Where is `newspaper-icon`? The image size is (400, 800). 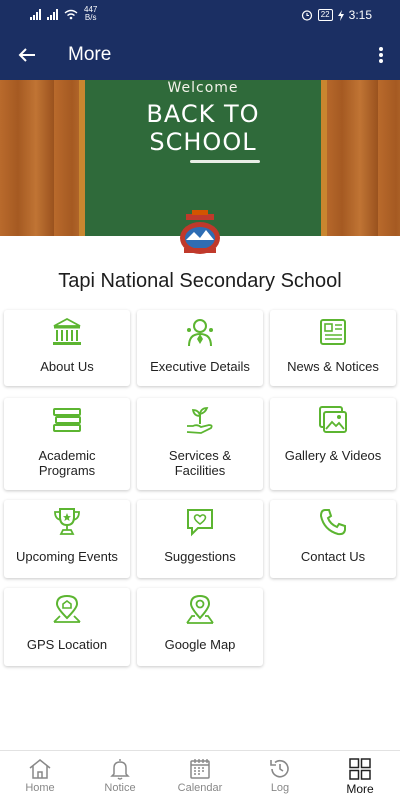 newspaper-icon is located at coordinates (333, 332).